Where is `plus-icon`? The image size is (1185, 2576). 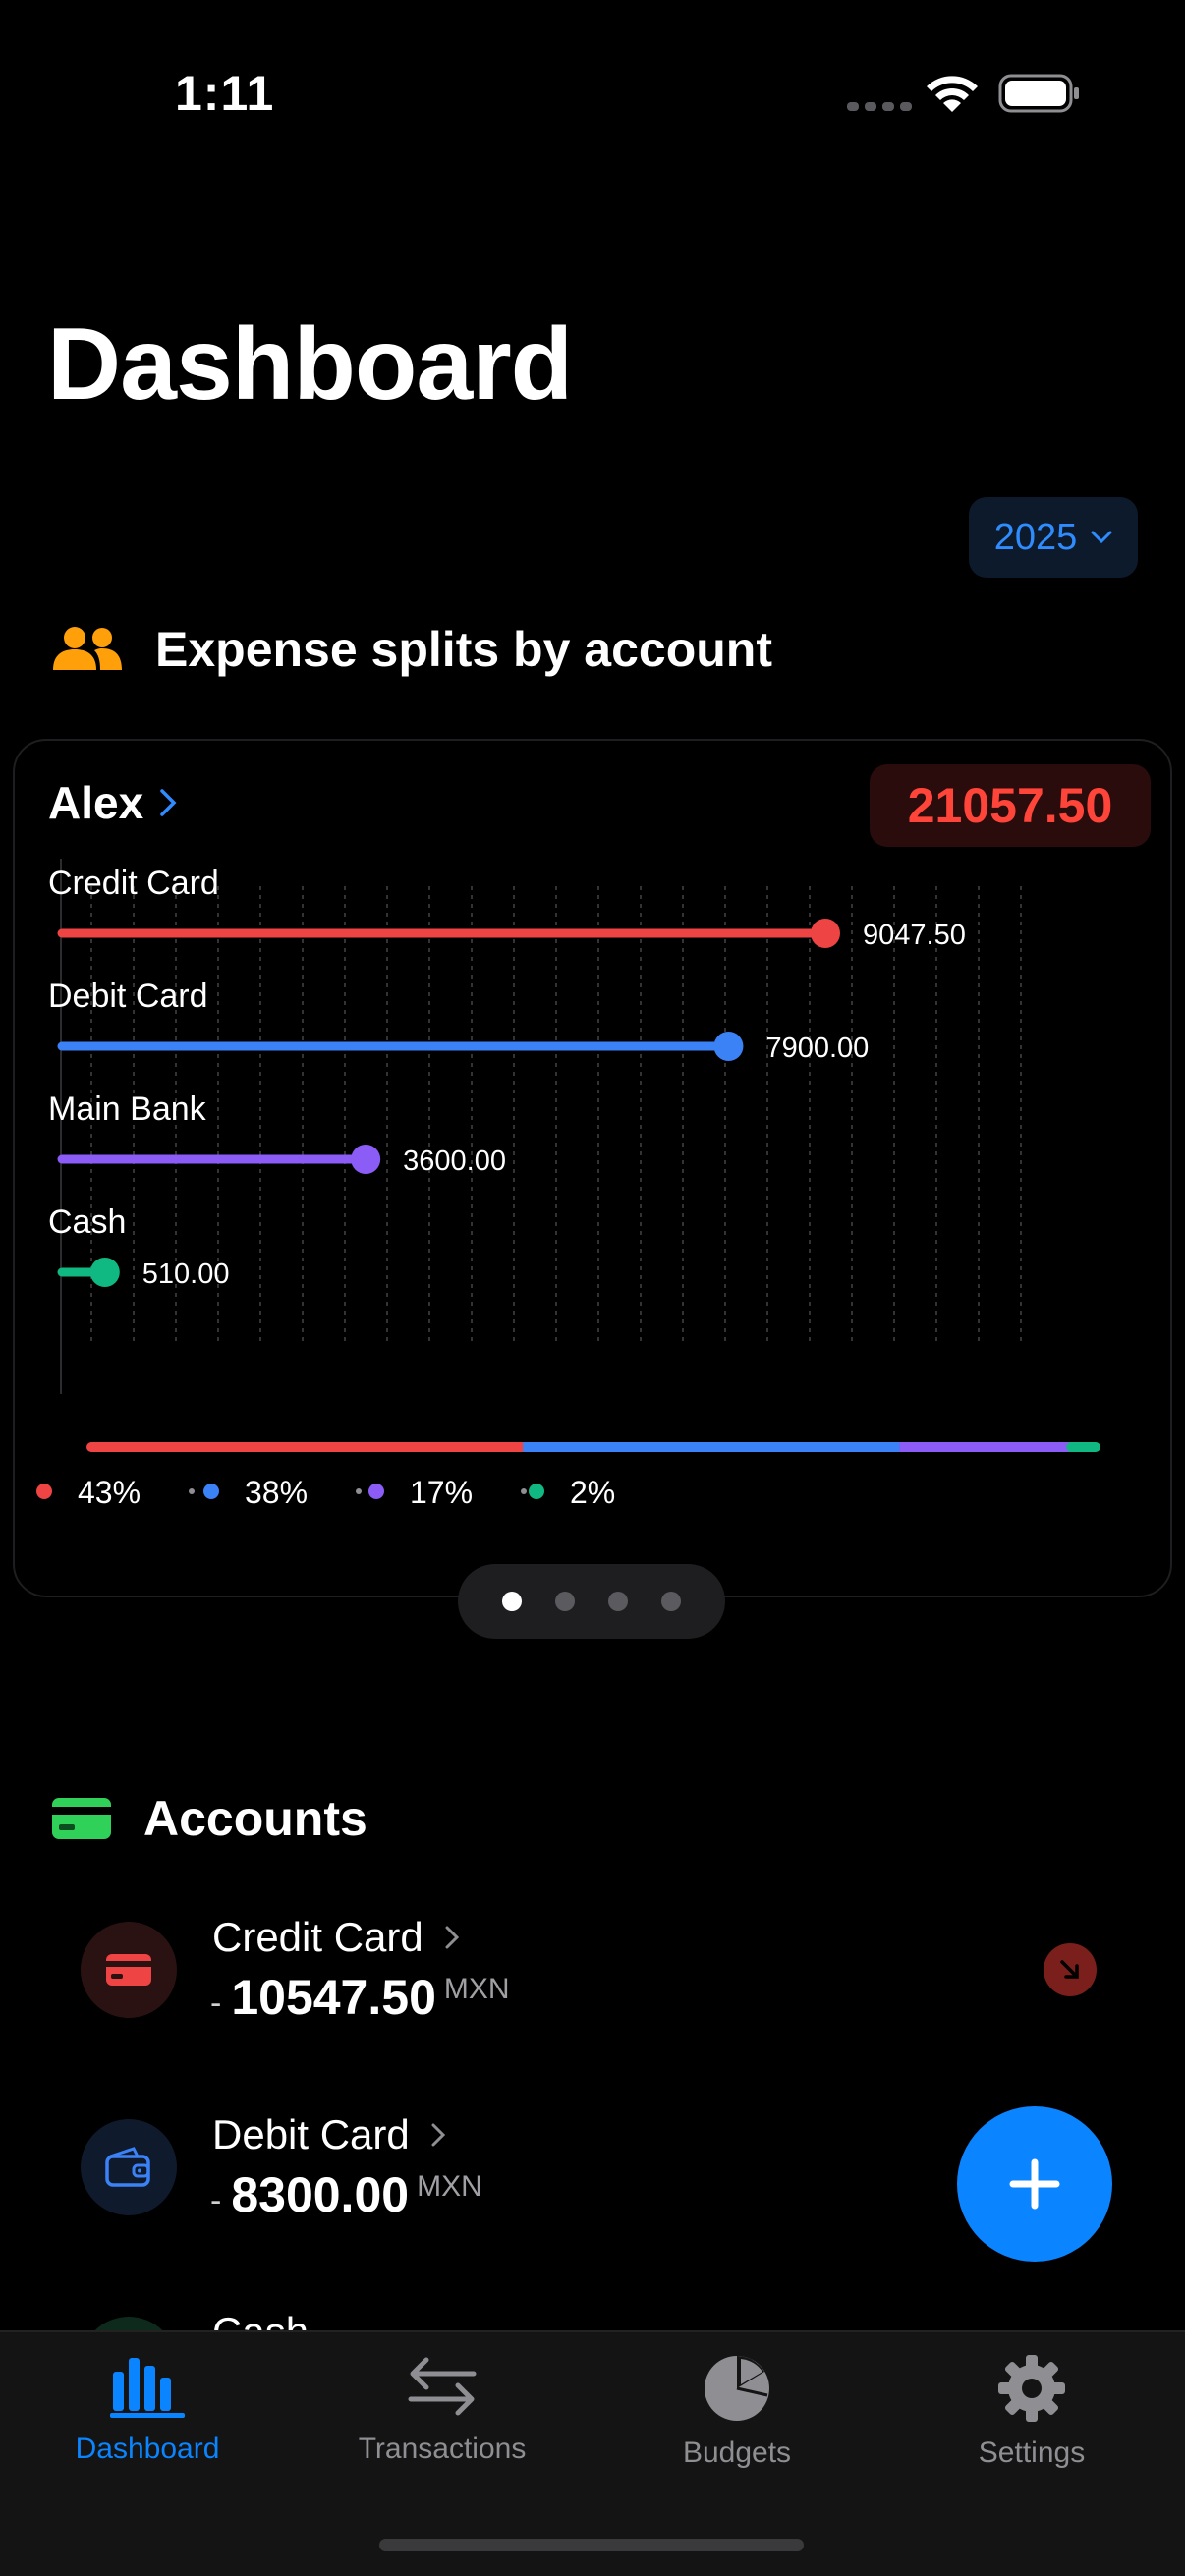 plus-icon is located at coordinates (1034, 2184).